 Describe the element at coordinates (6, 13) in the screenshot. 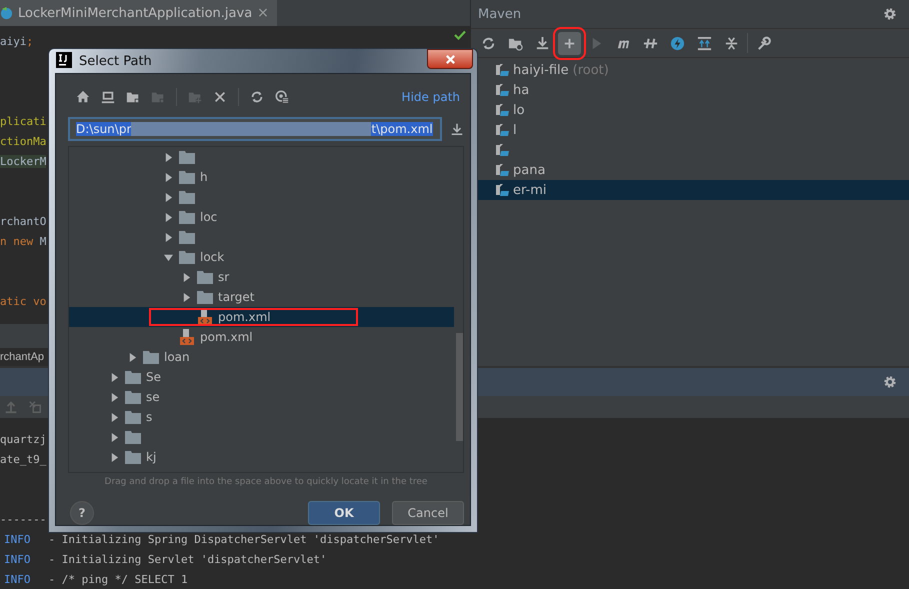

I see `java-class-icon` at that location.